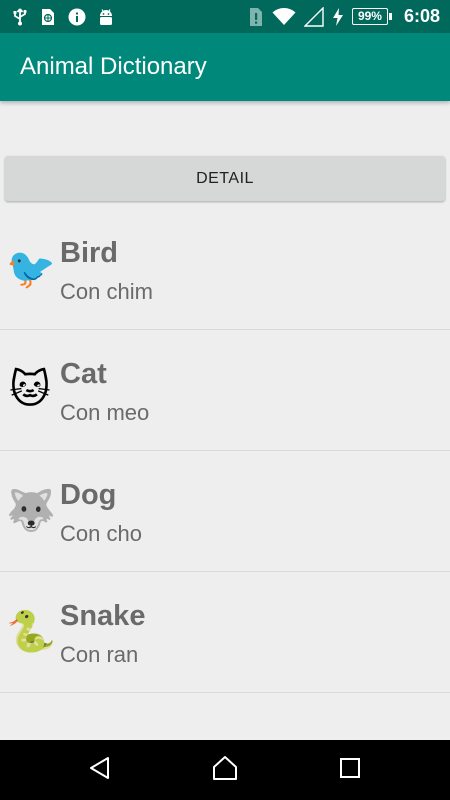 The width and height of the screenshot is (450, 800). I want to click on animal-name: Dog, so click(88, 495).